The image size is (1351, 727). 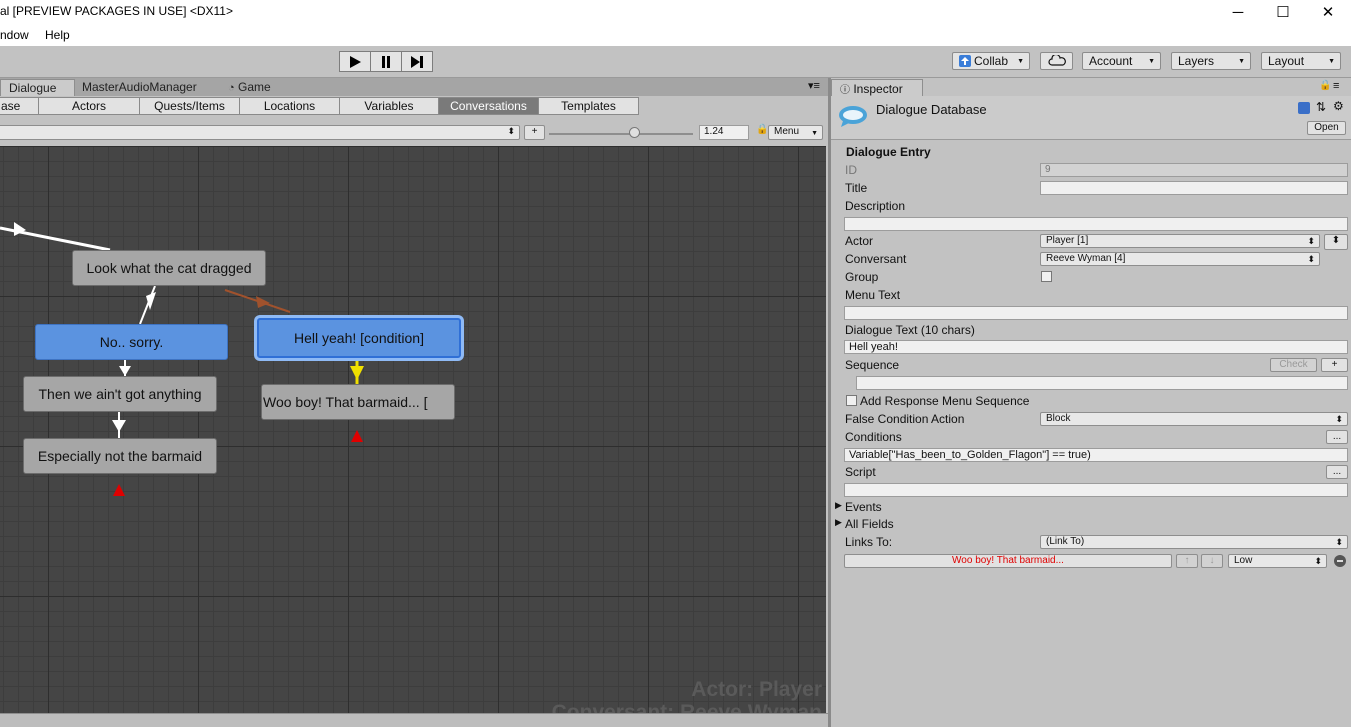 I want to click on actor-watermark: Actor: Player, so click(x=756, y=689).